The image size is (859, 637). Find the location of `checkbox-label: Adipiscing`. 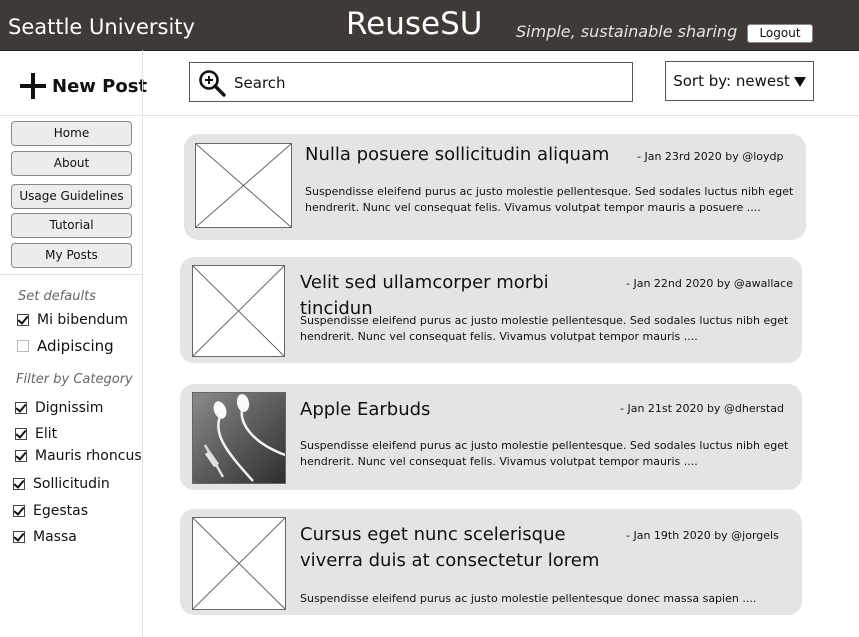

checkbox-label: Adipiscing is located at coordinates (75, 346).